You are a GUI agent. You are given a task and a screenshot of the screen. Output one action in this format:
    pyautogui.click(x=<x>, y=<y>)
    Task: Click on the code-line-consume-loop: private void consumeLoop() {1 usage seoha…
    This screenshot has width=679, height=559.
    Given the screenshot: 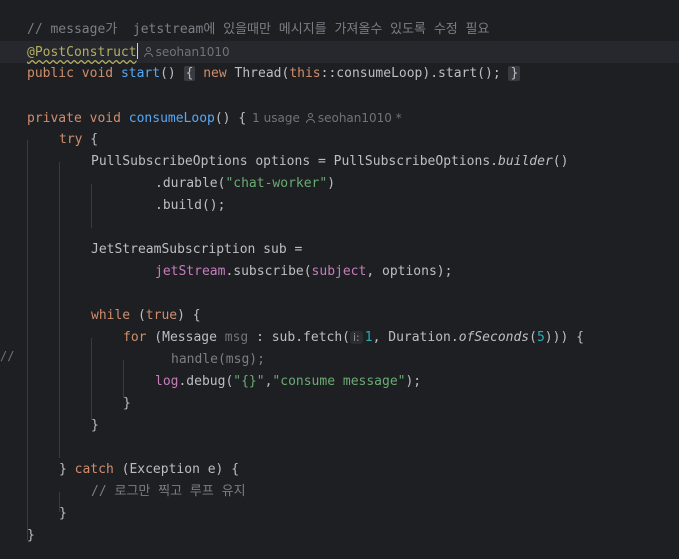 What is the action you would take?
    pyautogui.click(x=214, y=118)
    